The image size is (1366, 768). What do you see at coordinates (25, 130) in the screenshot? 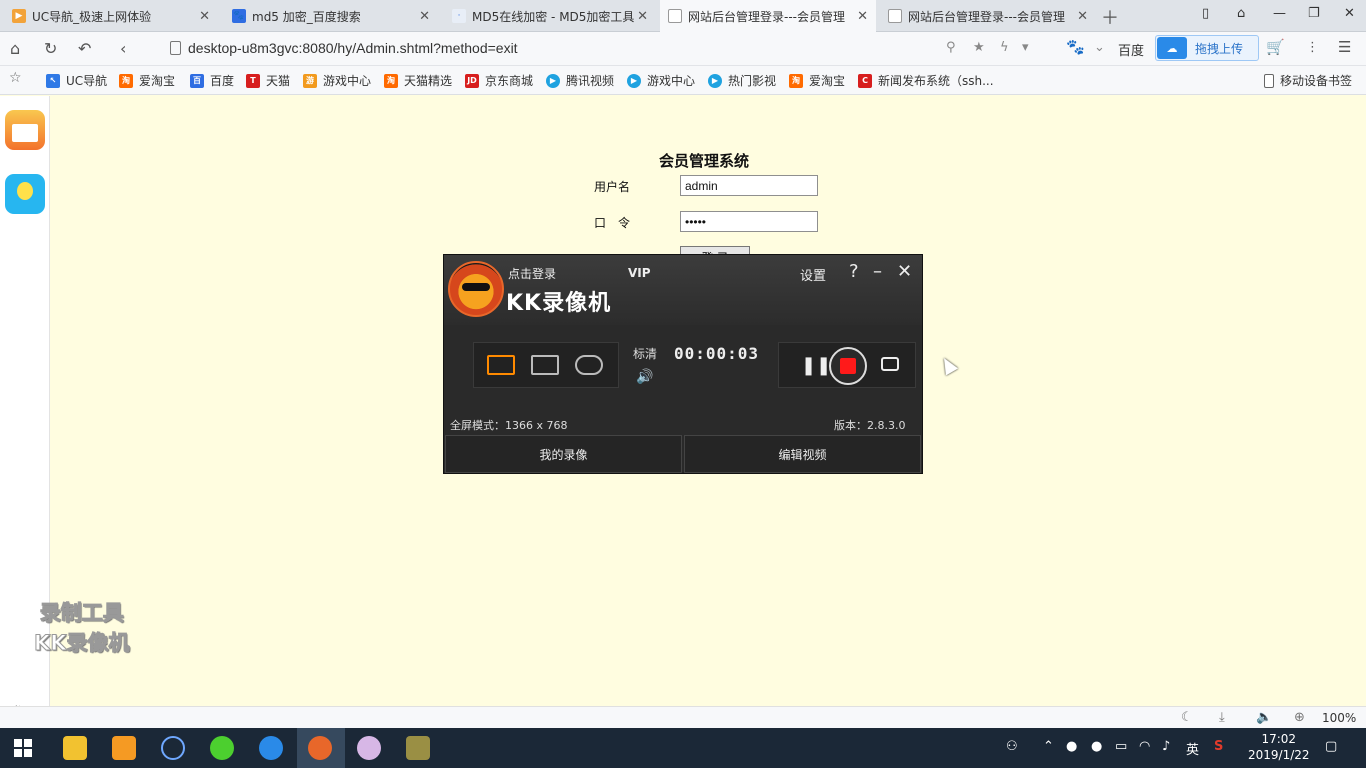
I see `app-store-icon` at bounding box center [25, 130].